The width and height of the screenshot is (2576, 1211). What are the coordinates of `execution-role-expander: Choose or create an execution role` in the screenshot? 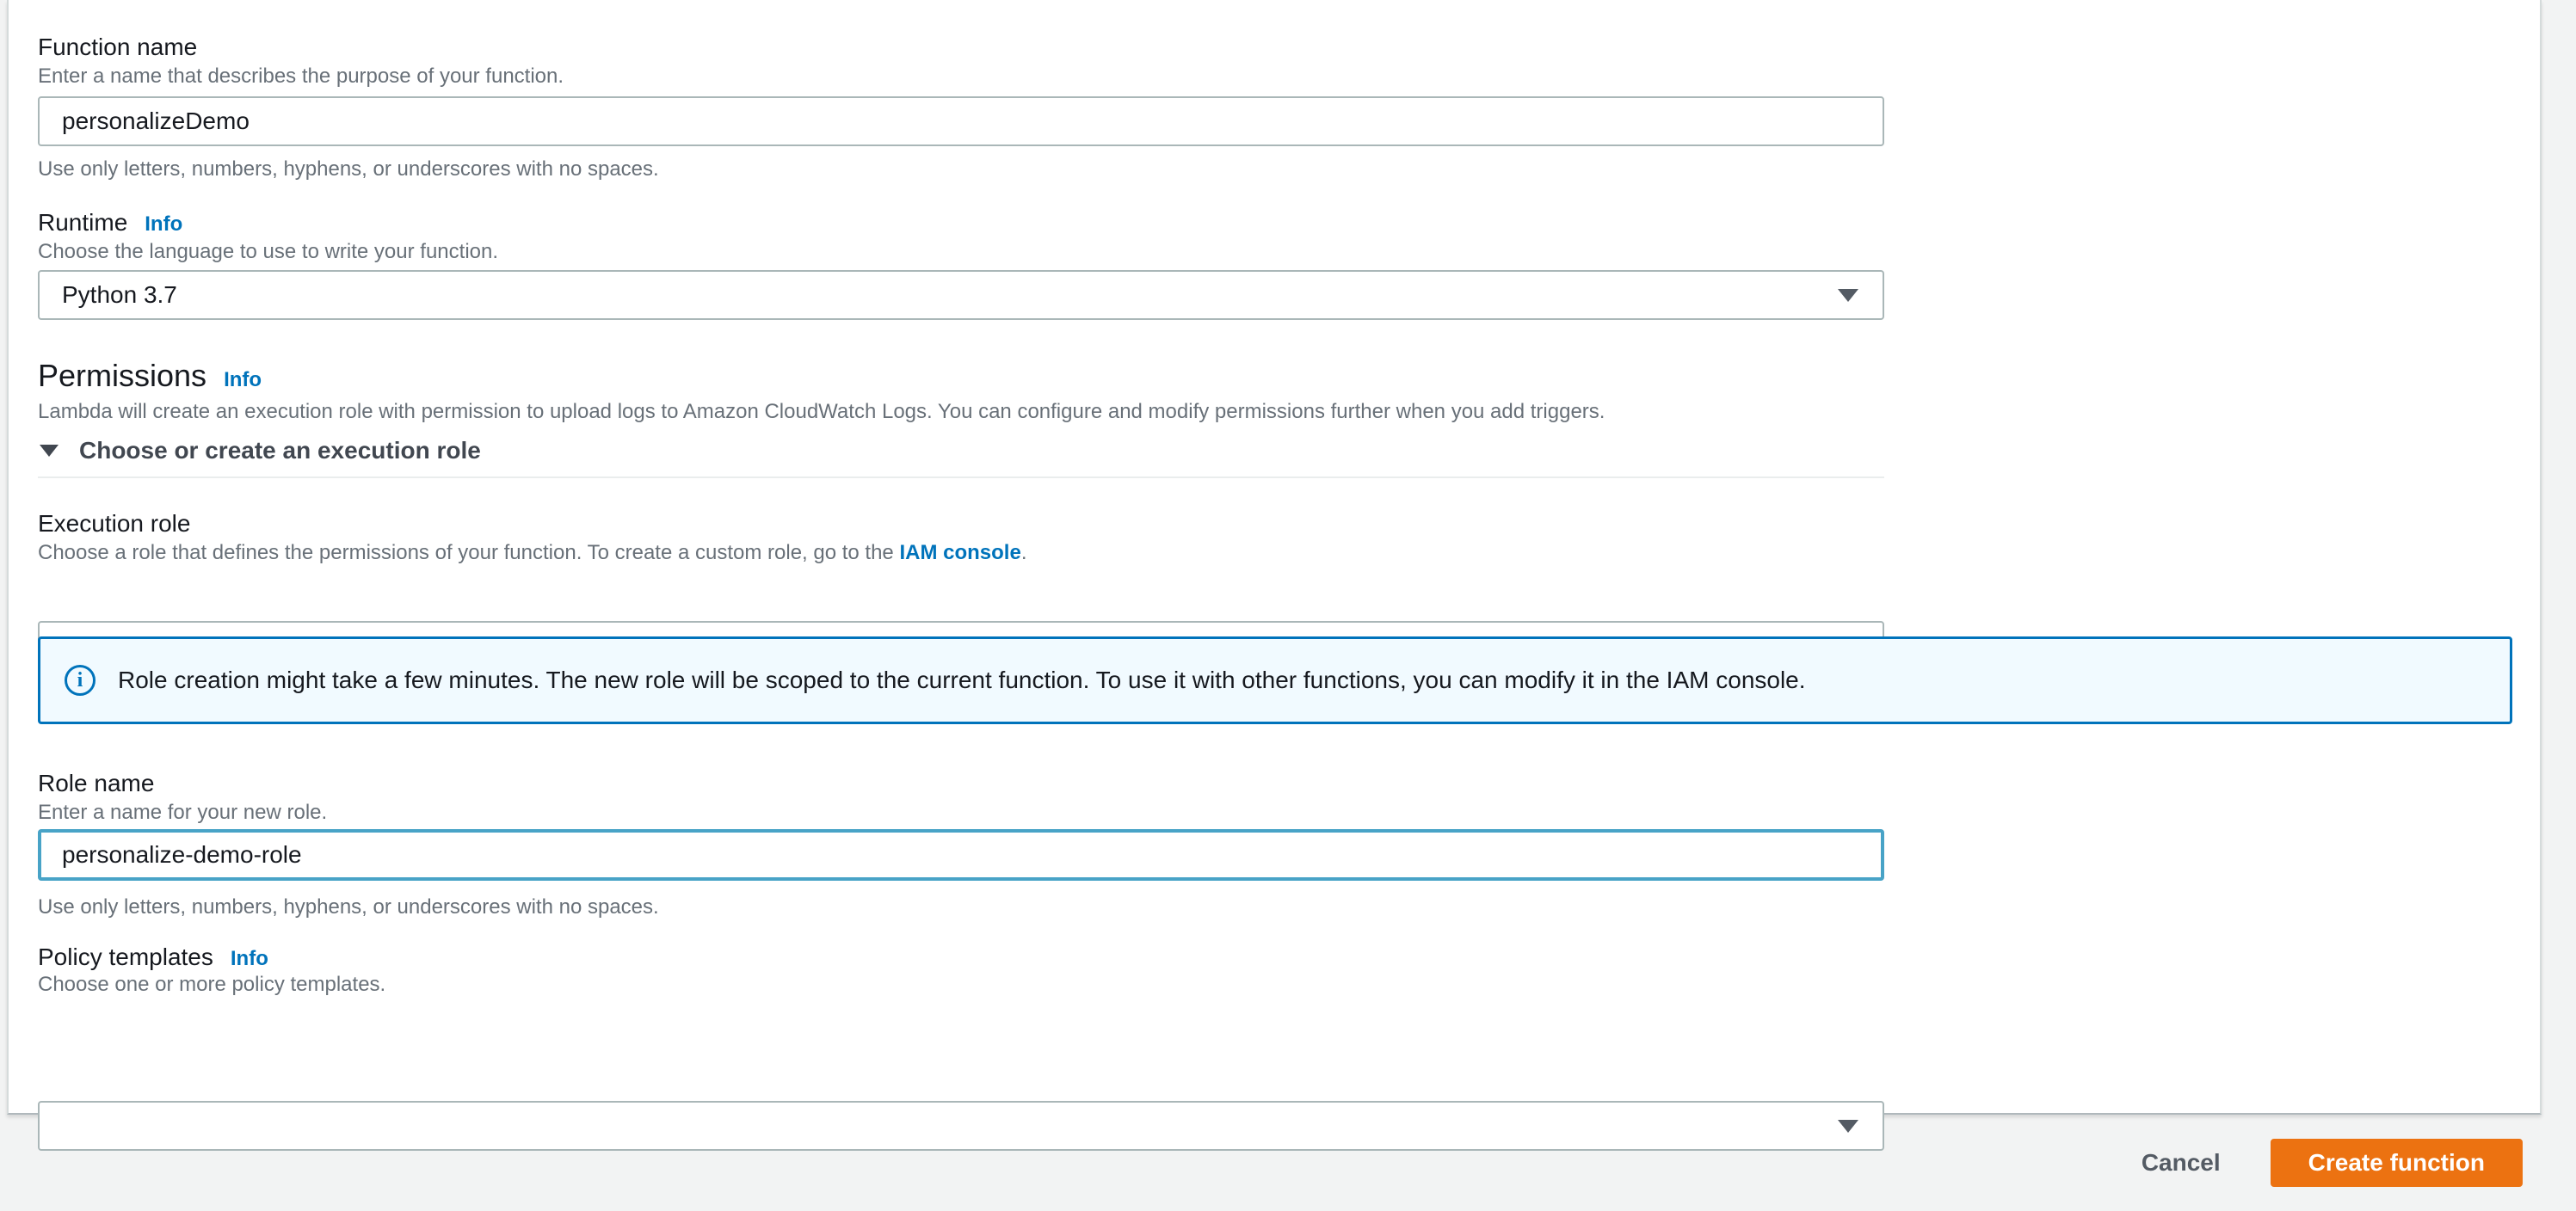 It's located at (259, 450).